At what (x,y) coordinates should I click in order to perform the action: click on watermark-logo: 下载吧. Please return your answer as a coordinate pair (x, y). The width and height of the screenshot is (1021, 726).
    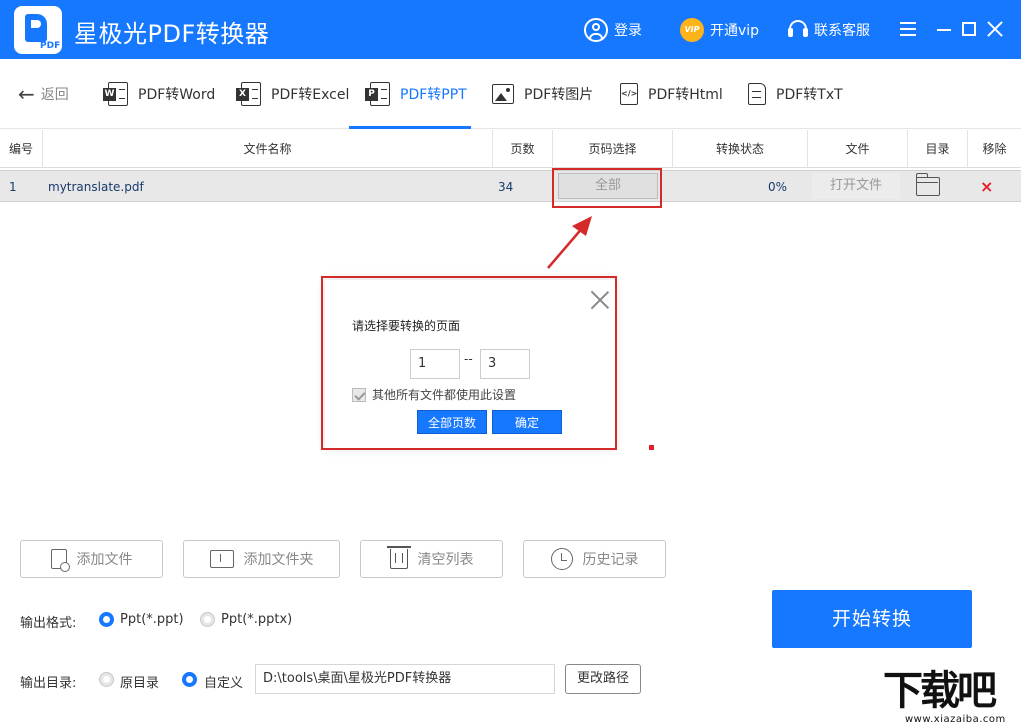
    Looking at the image, I should click on (938, 691).